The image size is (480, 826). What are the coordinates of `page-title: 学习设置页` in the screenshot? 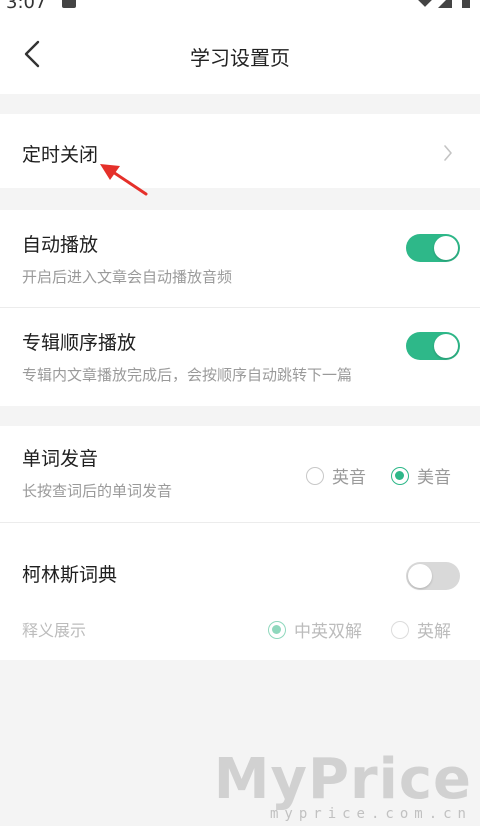 It's located at (240, 58).